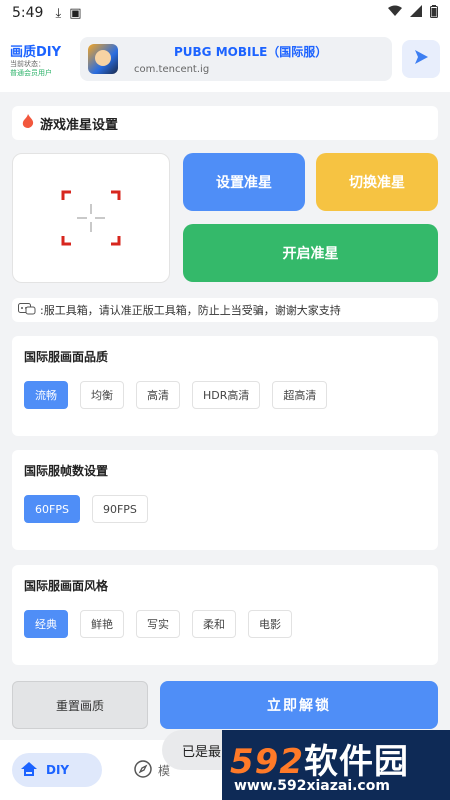  I want to click on fps-option: 90FPS, so click(119, 509).